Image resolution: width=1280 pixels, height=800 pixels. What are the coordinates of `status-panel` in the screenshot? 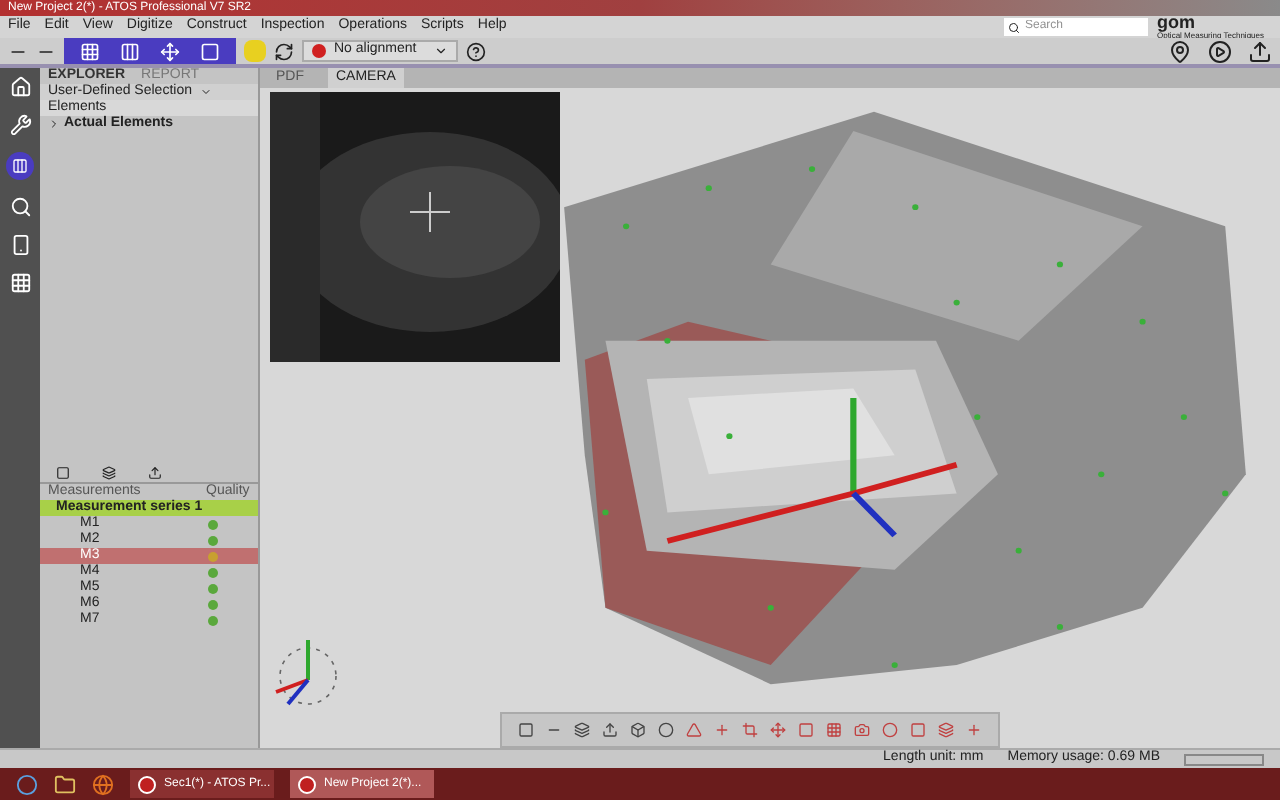 It's located at (1224, 759).